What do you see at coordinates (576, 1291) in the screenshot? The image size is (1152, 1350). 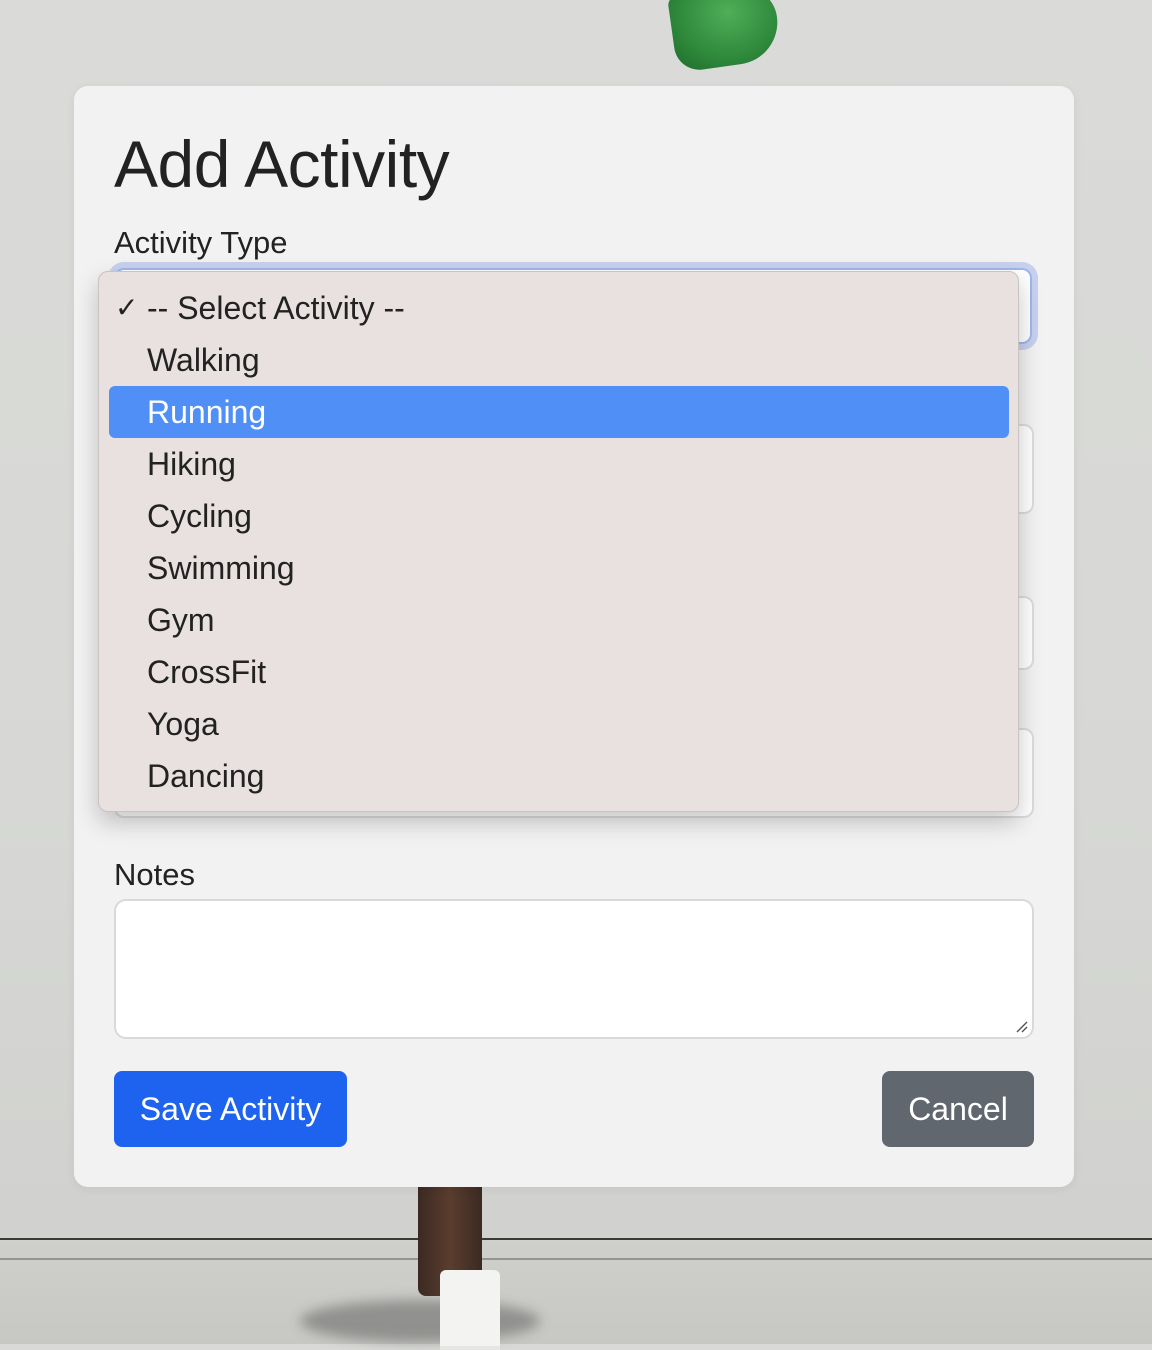 I see `background-floor` at bounding box center [576, 1291].